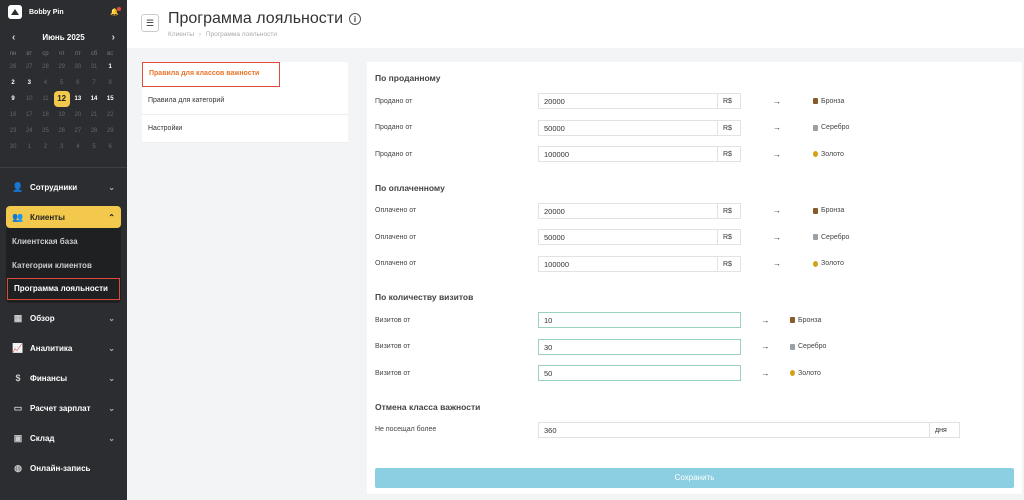  Describe the element at coordinates (245, 129) in the screenshot. I see `tab-settings: Настройки` at that location.